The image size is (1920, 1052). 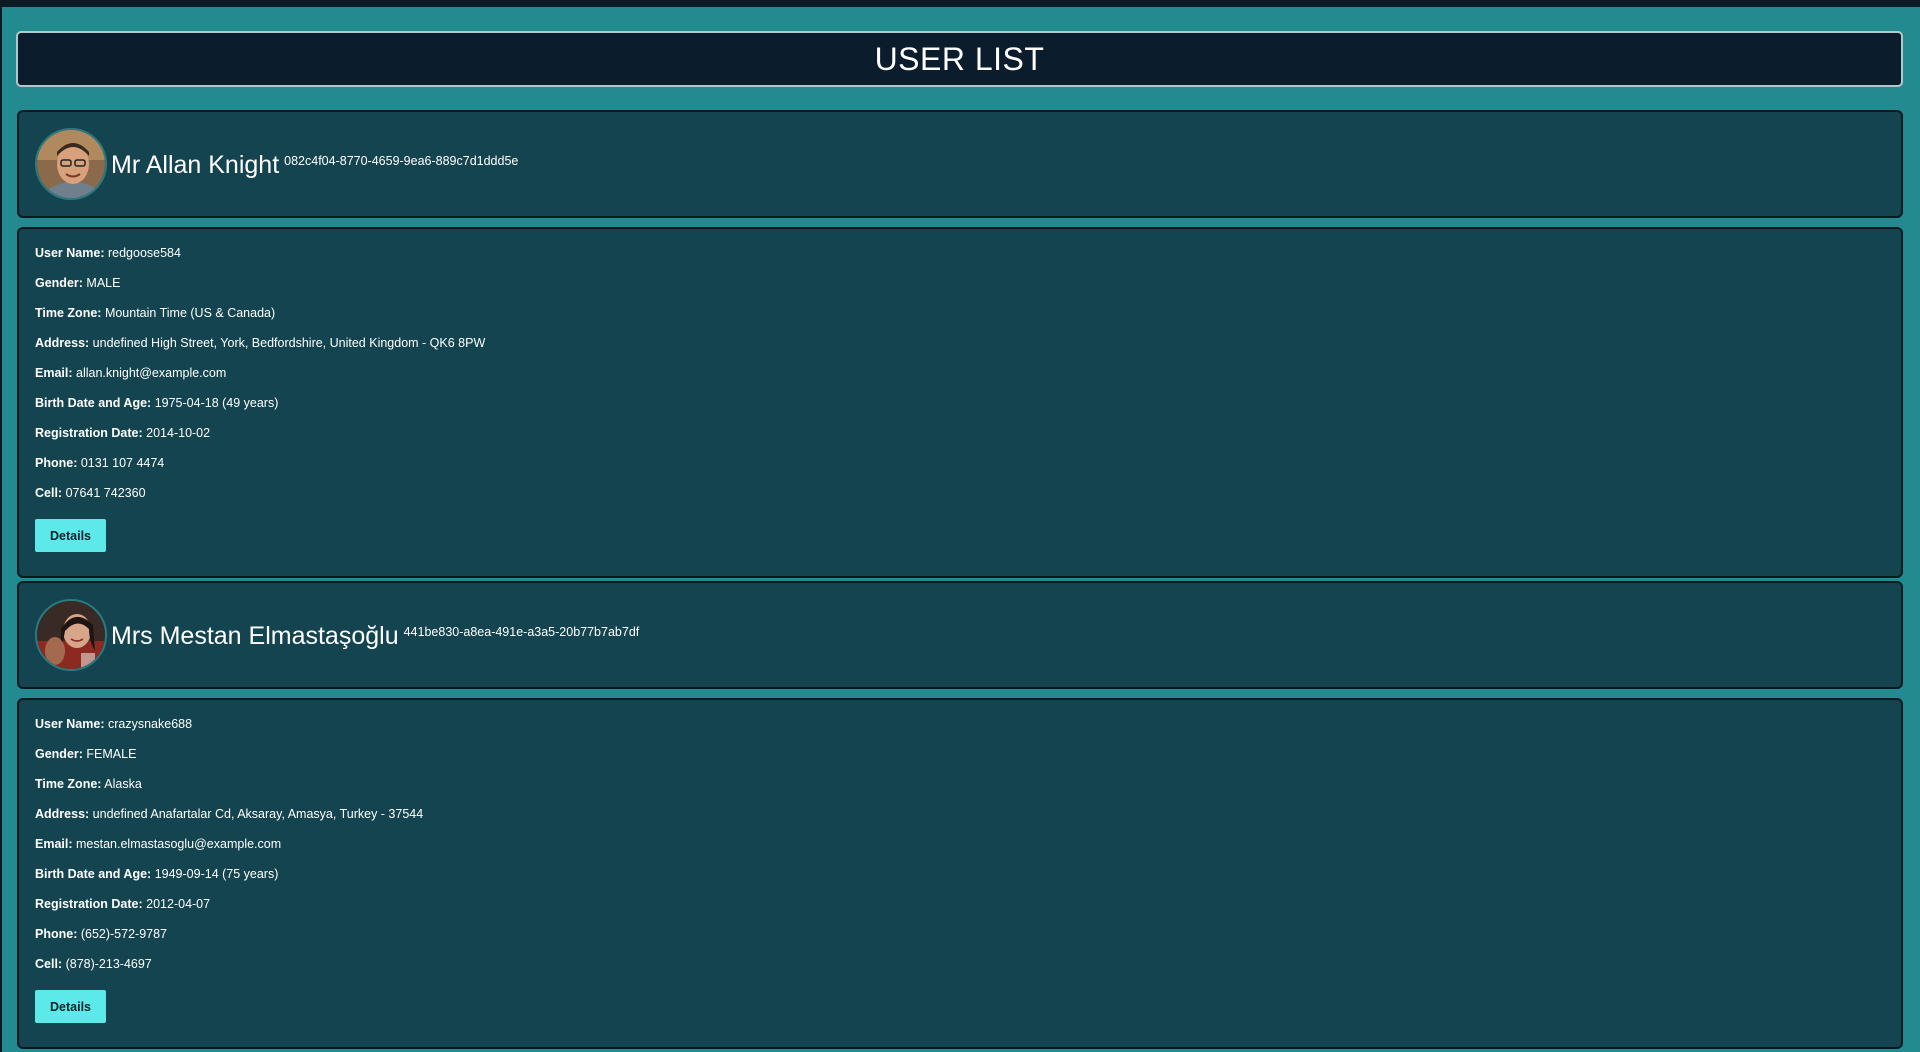 I want to click on detail-value: 2012-04-07, so click(x=178, y=904).